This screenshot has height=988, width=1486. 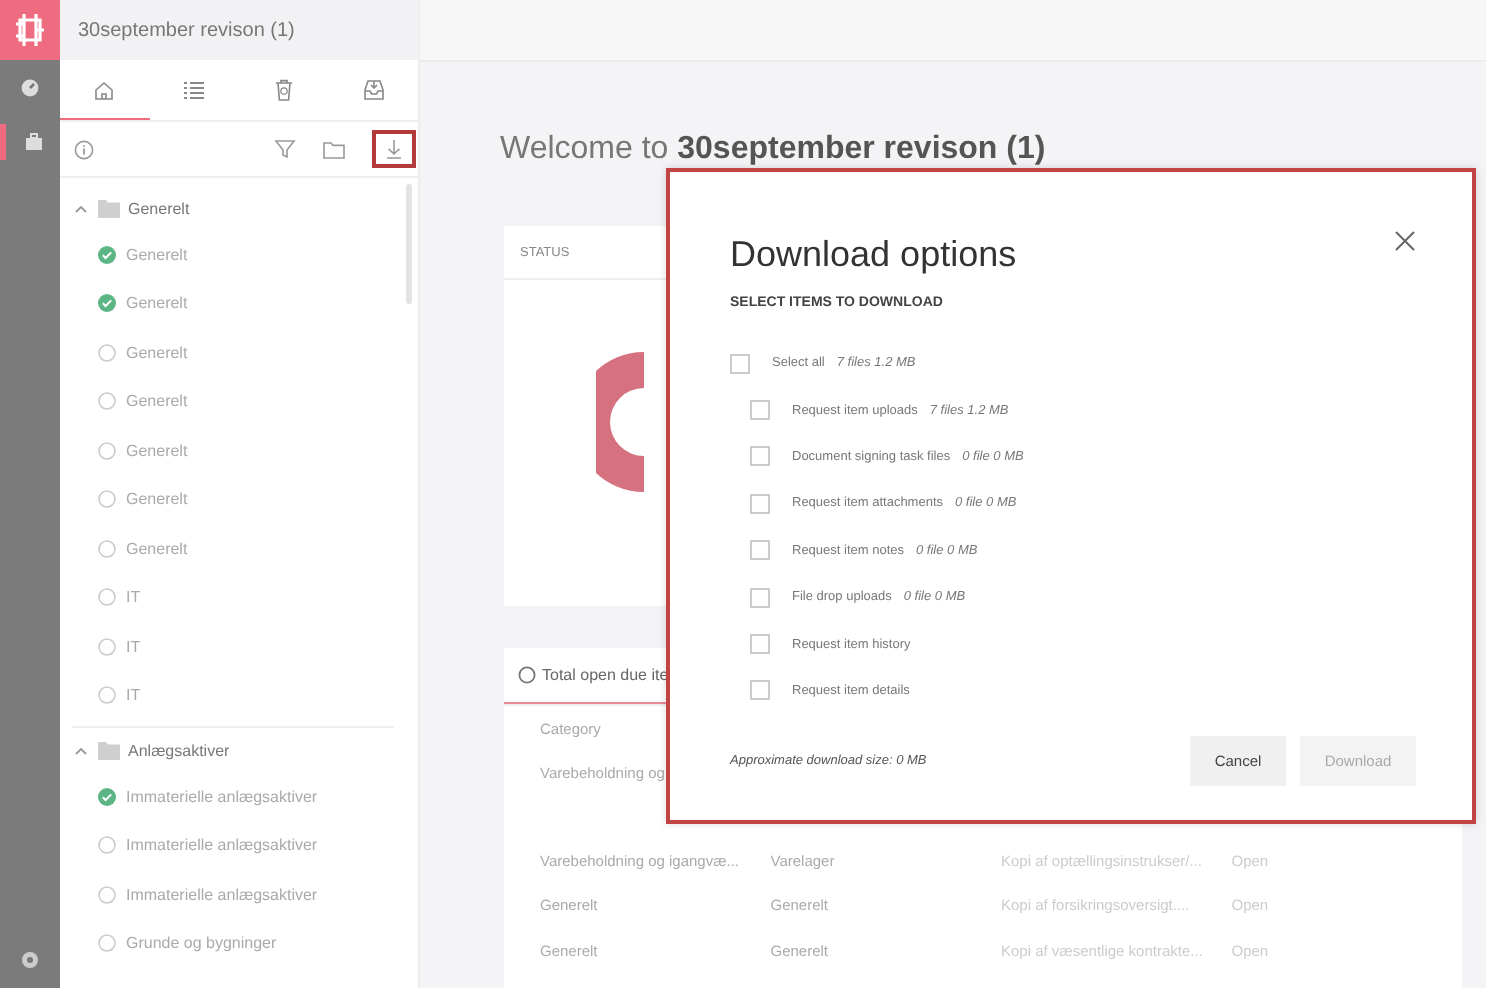 I want to click on circle-icon, so click(x=527, y=675).